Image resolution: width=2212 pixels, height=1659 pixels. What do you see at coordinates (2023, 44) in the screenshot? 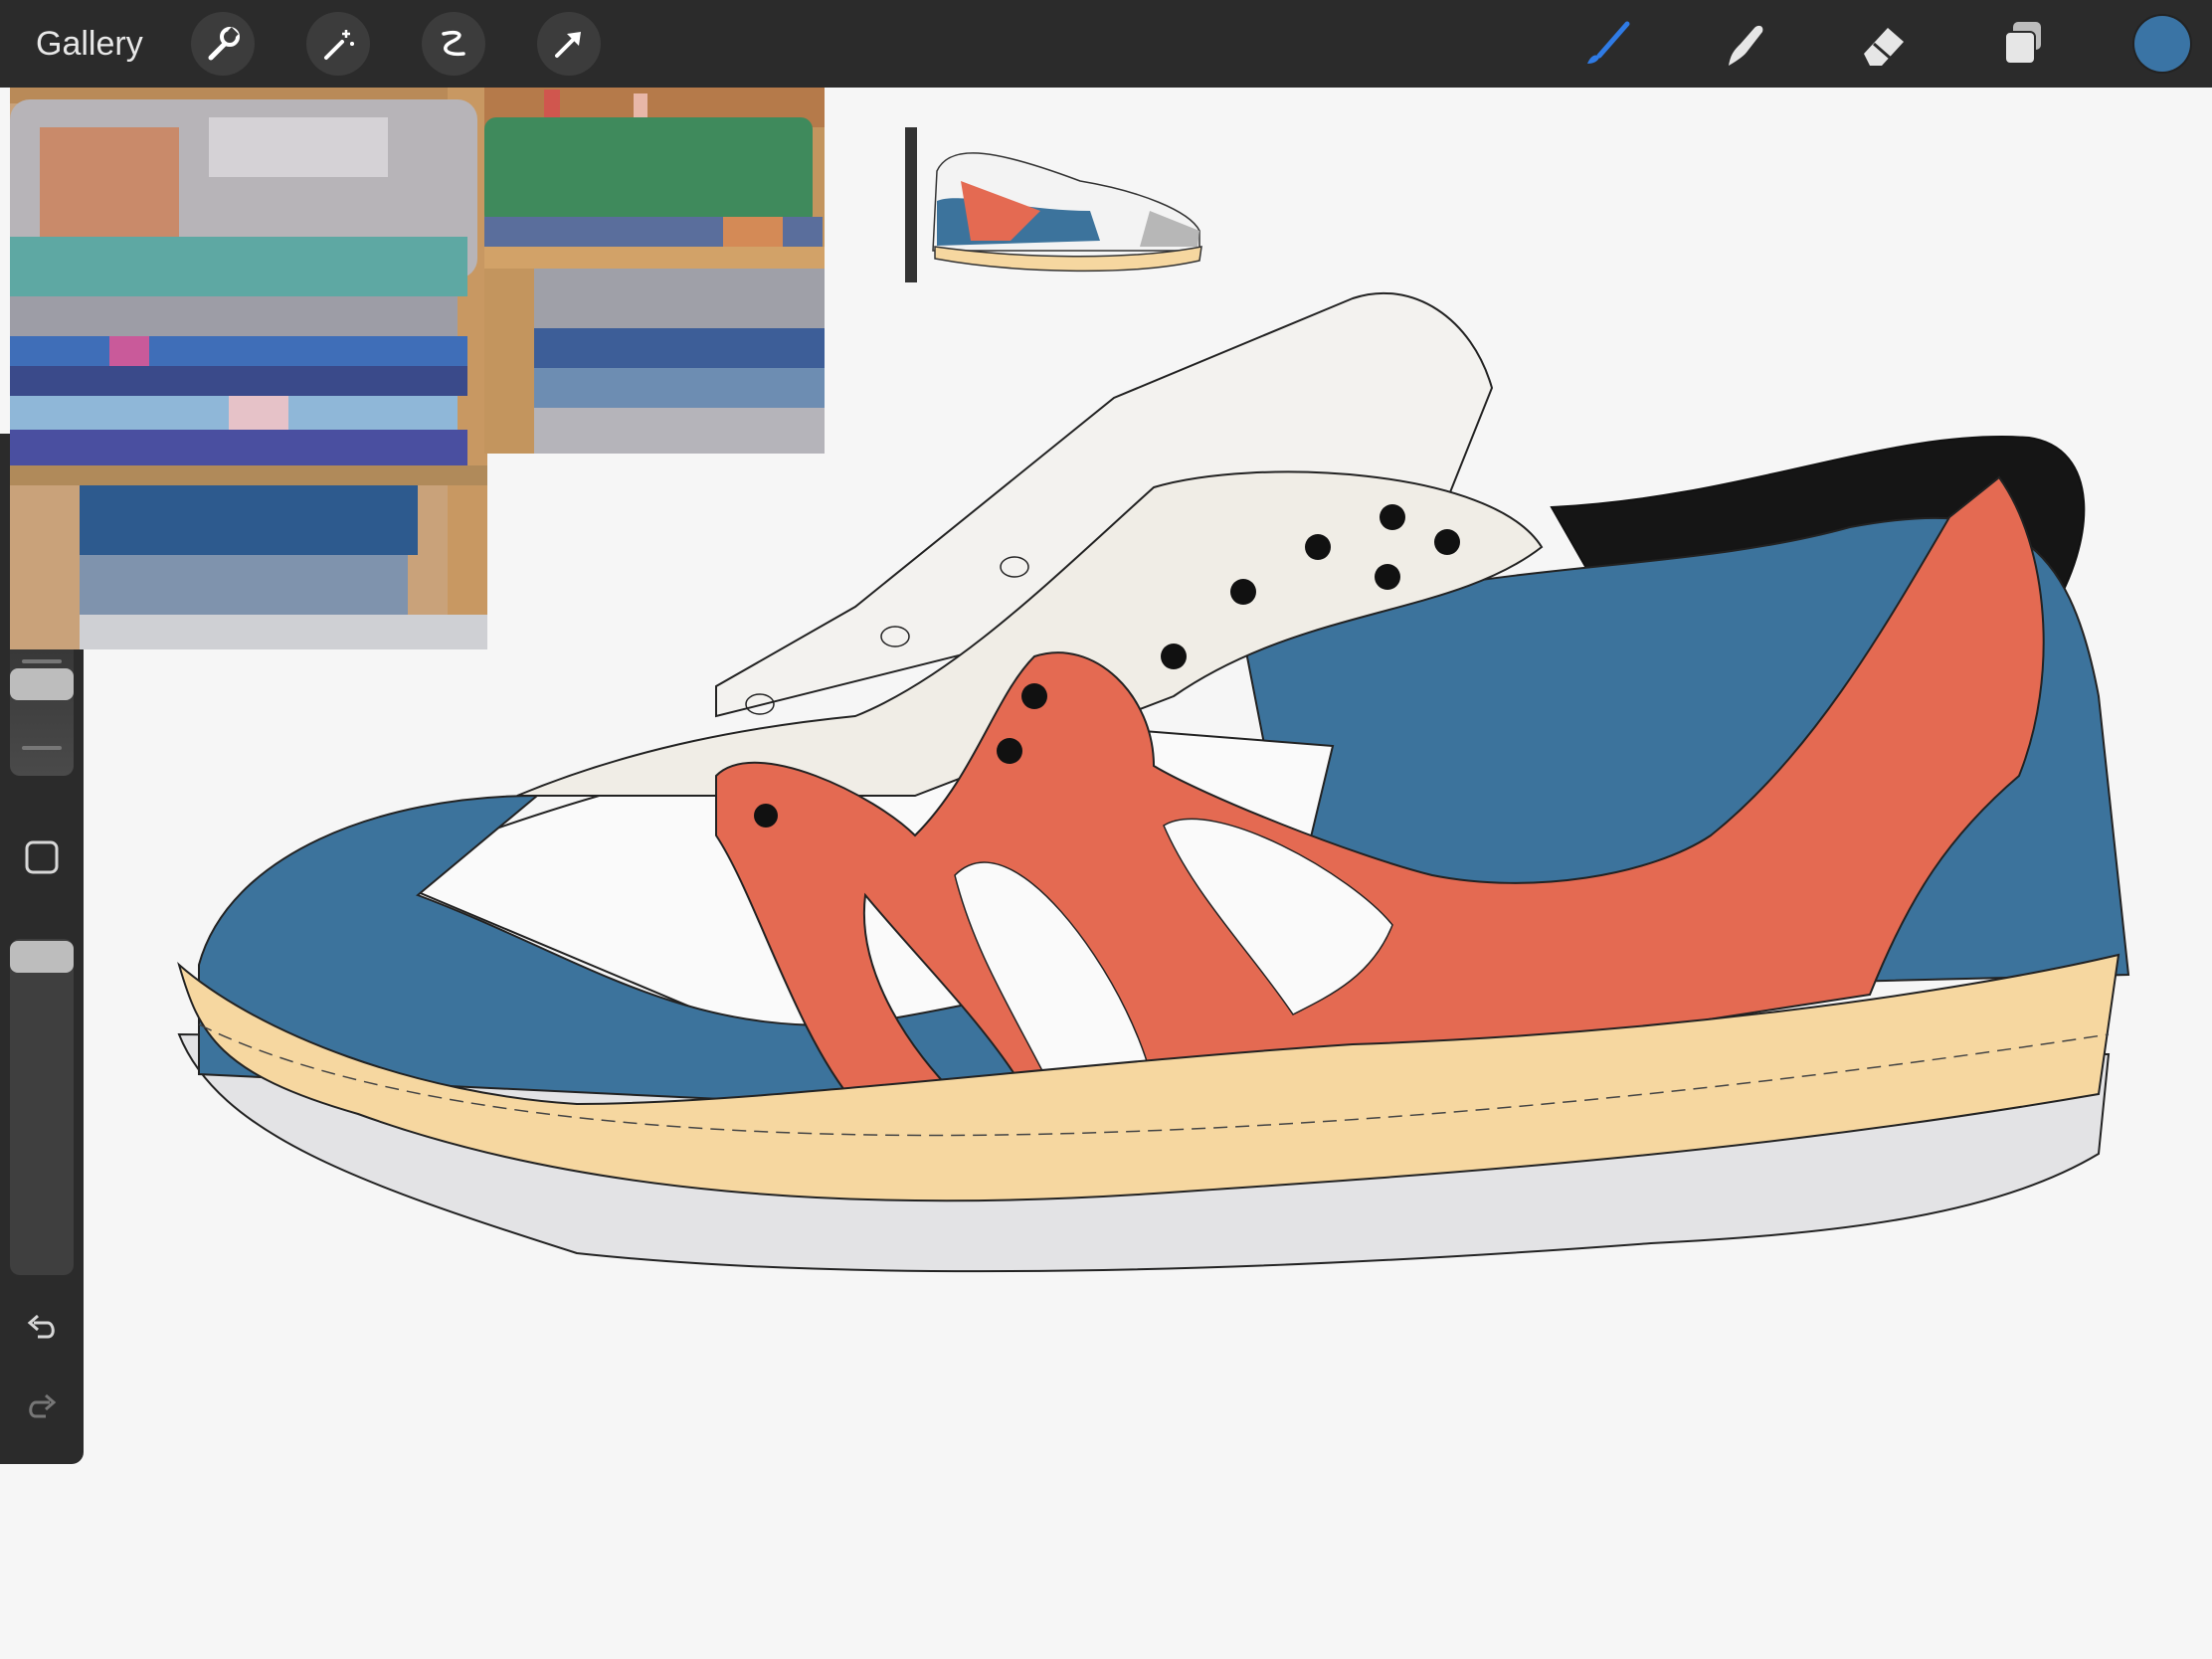
I see `layers-icon` at bounding box center [2023, 44].